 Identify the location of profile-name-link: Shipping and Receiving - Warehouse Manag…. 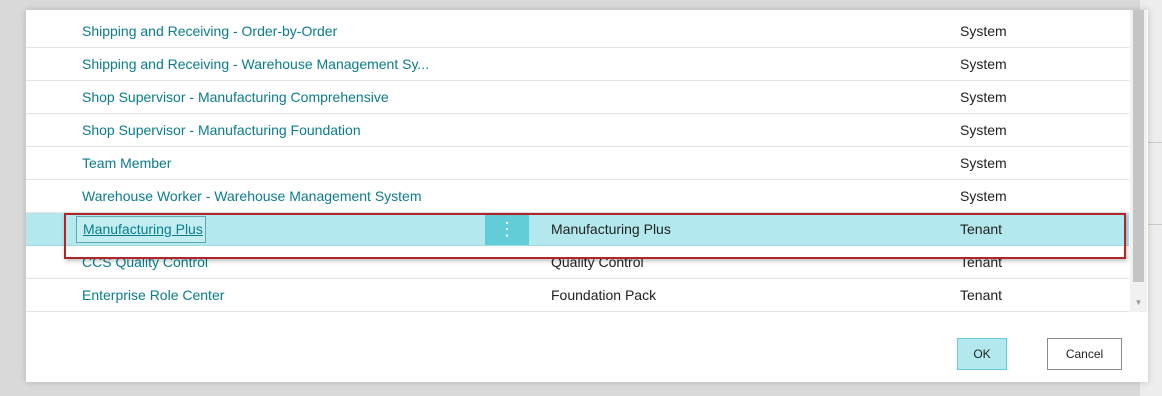
(255, 64).